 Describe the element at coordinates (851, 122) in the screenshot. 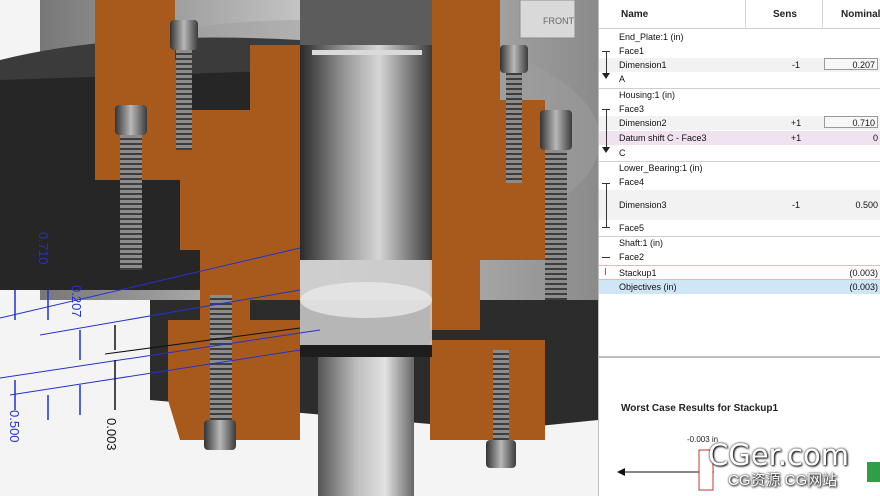

I see `nominal-input: 0.710` at that location.